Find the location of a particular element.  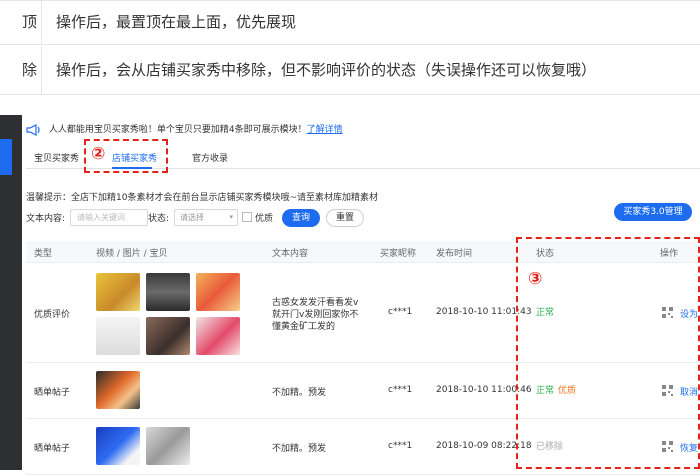

quality-checkbox-label: 优质 is located at coordinates (264, 219).